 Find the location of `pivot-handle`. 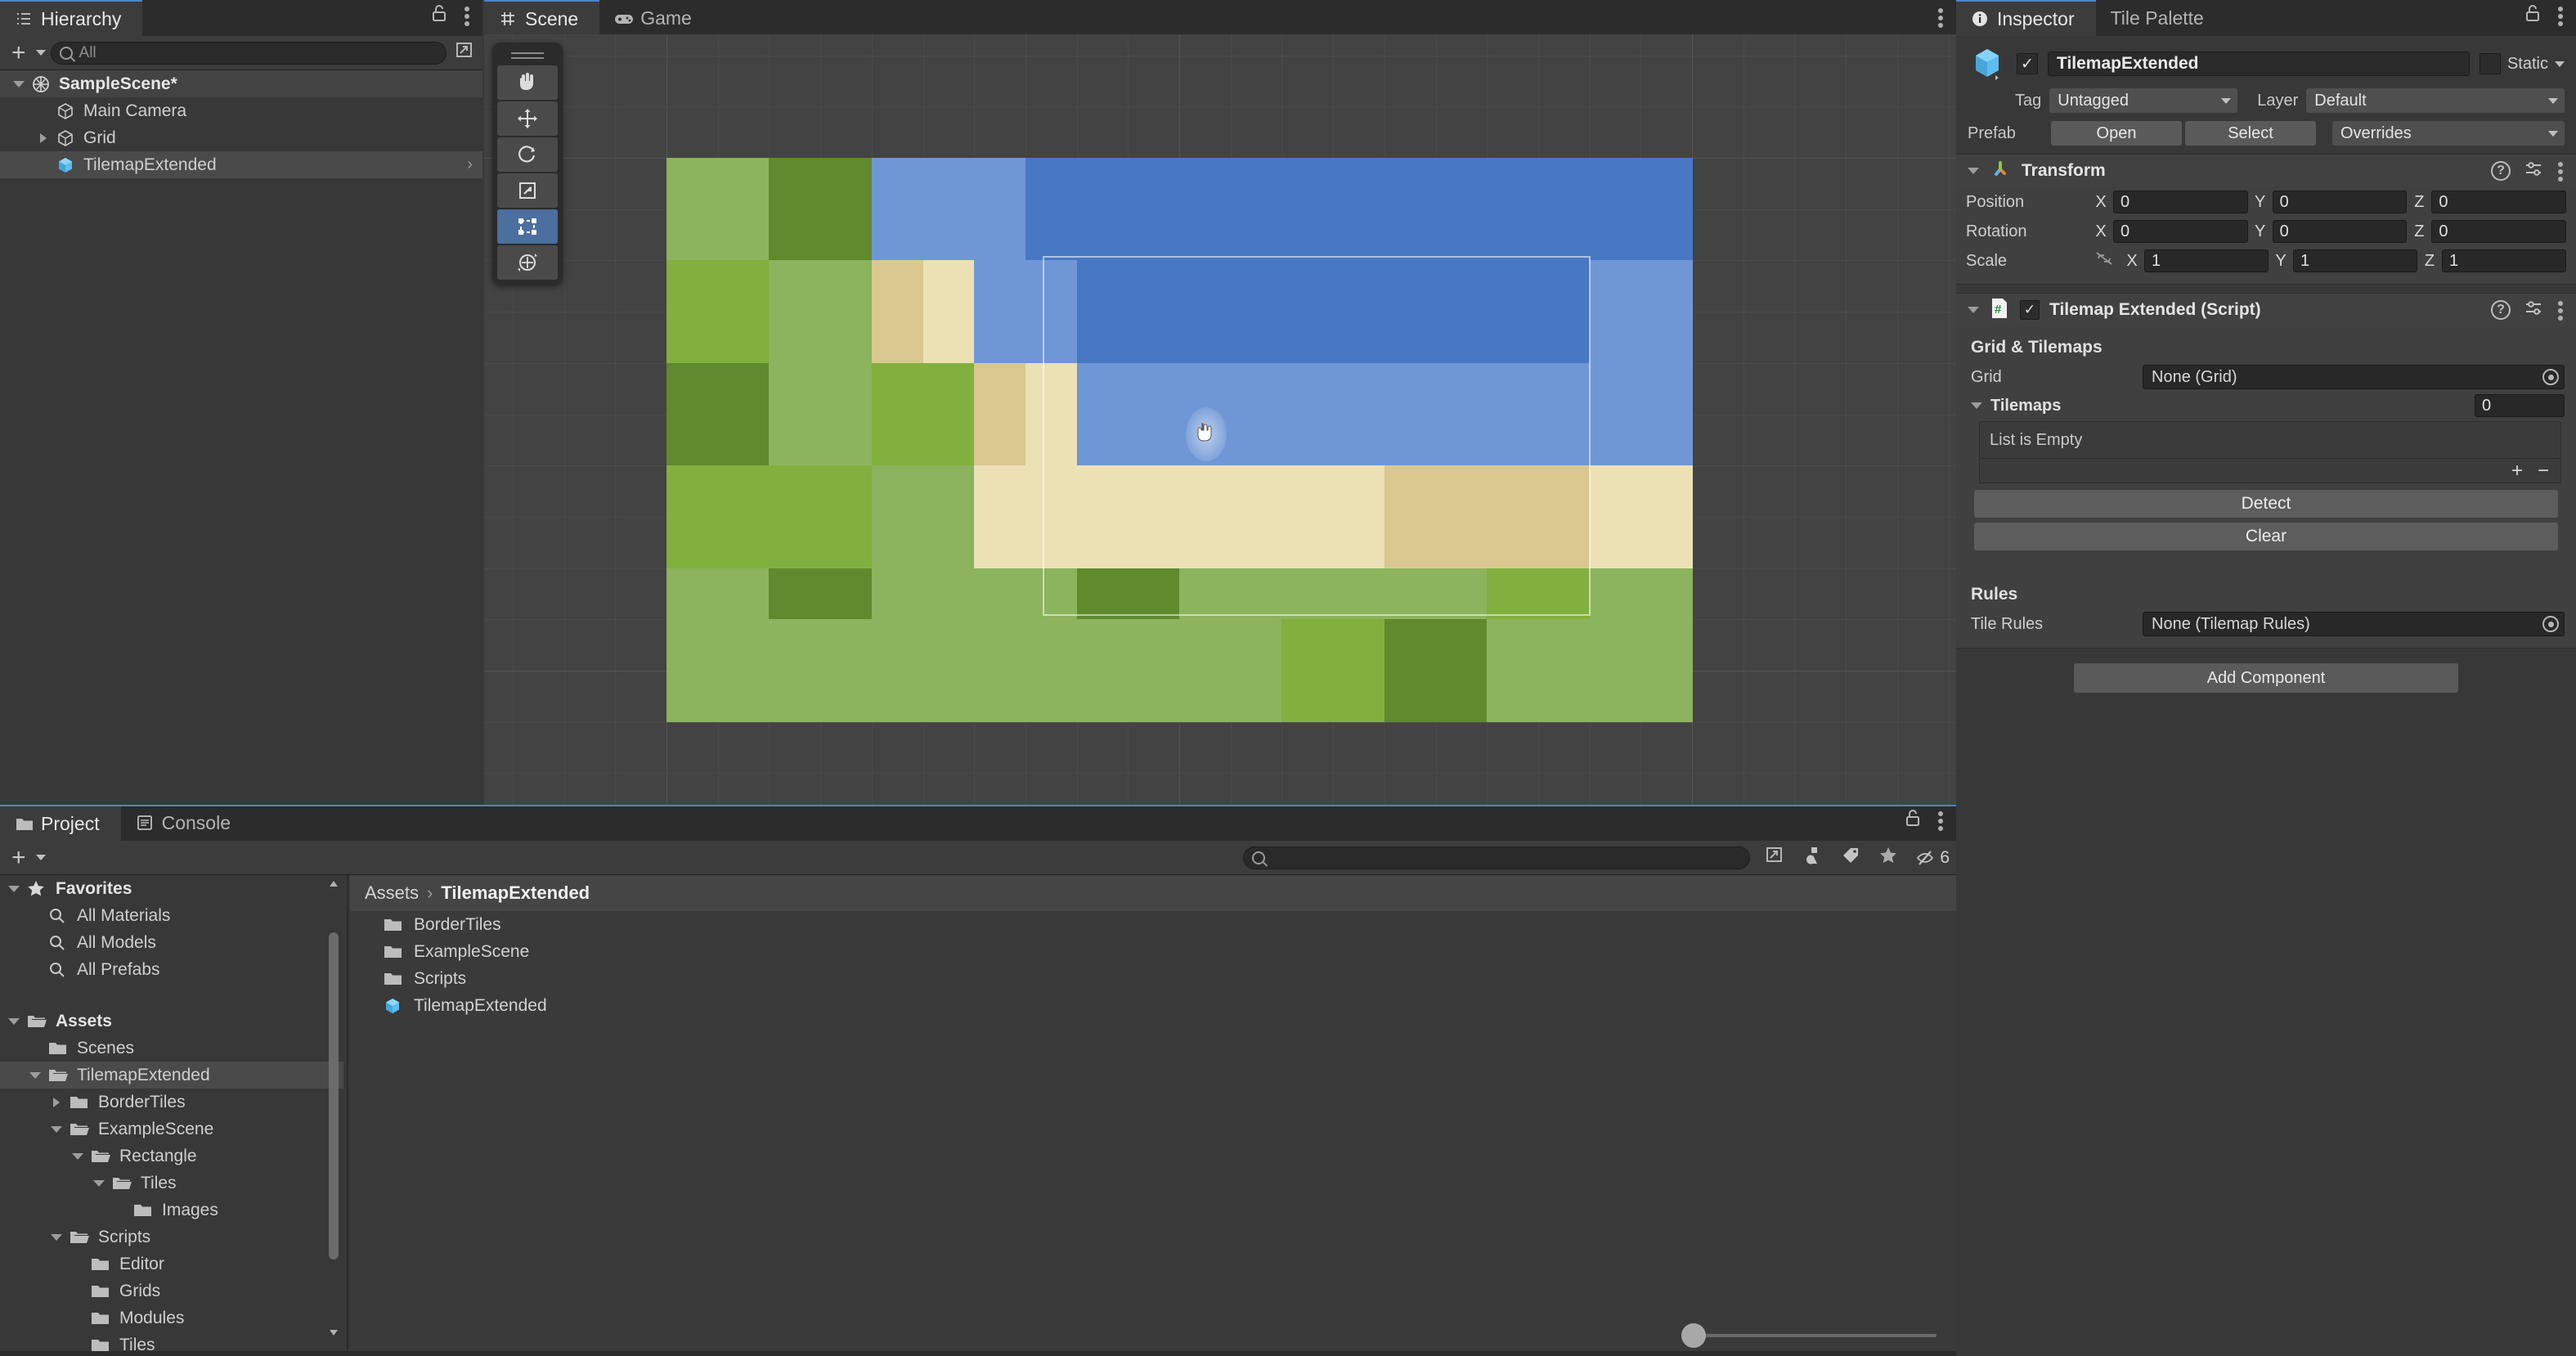

pivot-handle is located at coordinates (1206, 434).